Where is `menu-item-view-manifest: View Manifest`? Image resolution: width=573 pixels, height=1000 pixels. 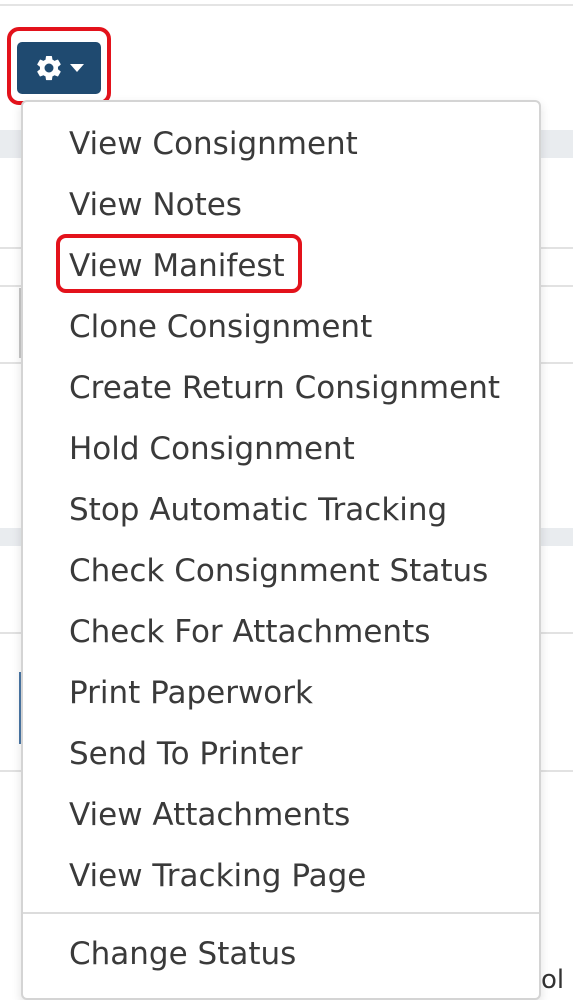
menu-item-view-manifest: View Manifest is located at coordinates (177, 266).